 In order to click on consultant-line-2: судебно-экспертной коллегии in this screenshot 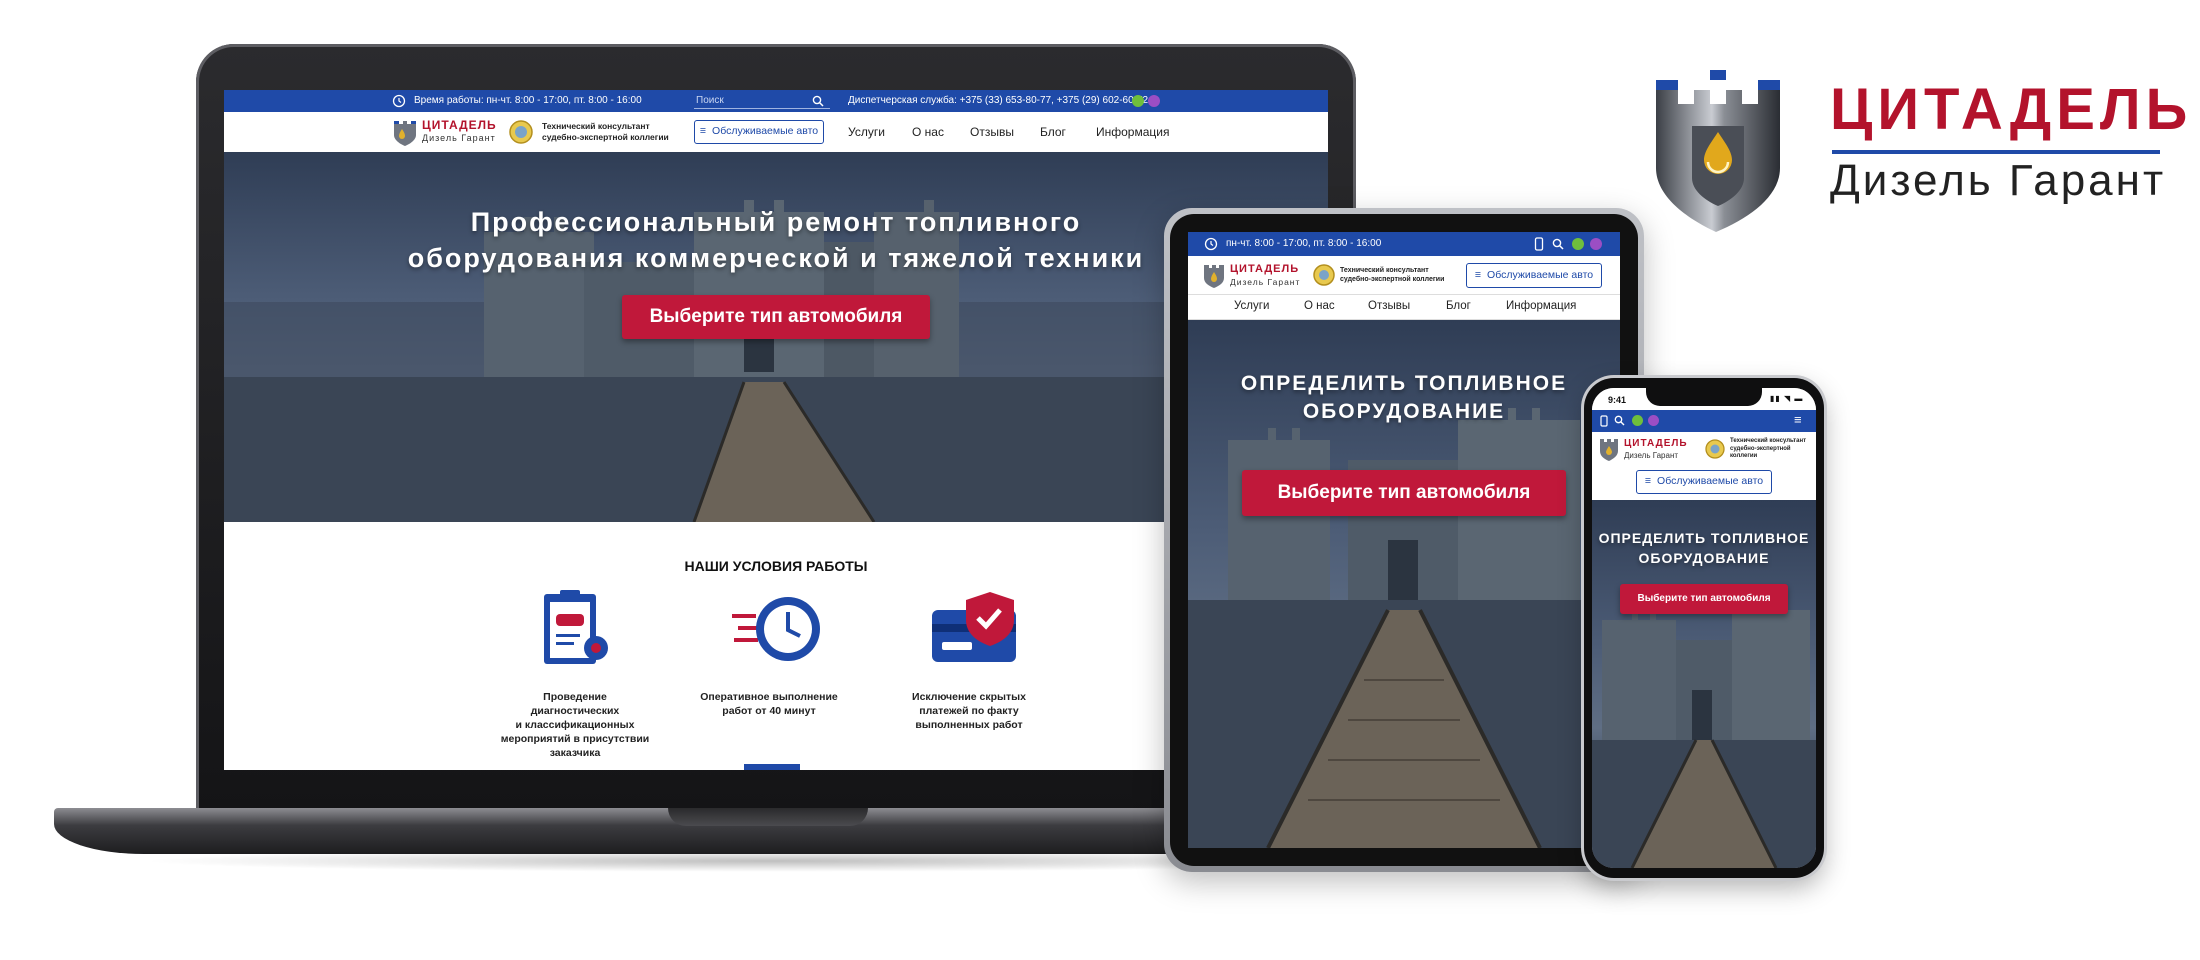, I will do `click(605, 137)`.